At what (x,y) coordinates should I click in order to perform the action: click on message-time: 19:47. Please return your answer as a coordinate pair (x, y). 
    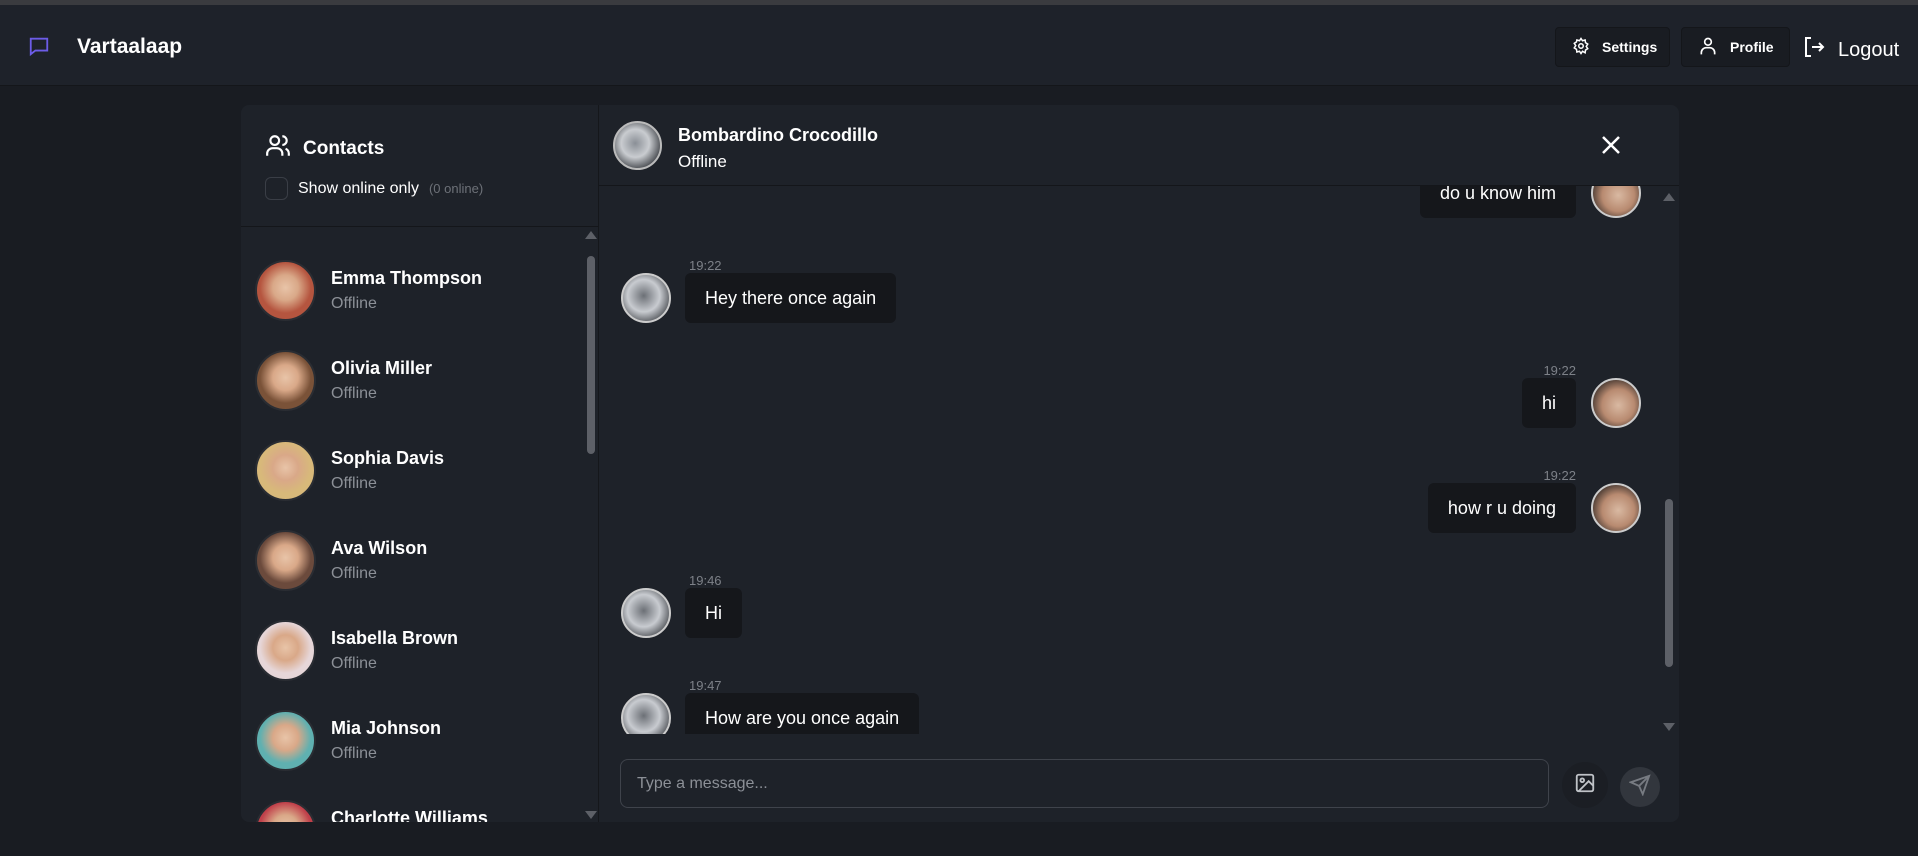
    Looking at the image, I should click on (705, 685).